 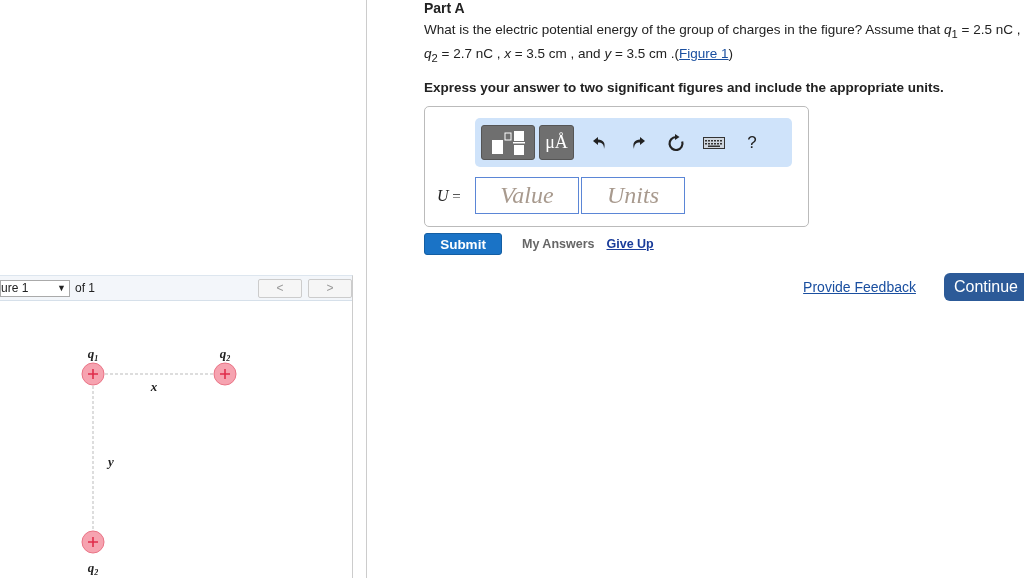 I want to click on my-answers-label: My Answers, so click(x=558, y=244).